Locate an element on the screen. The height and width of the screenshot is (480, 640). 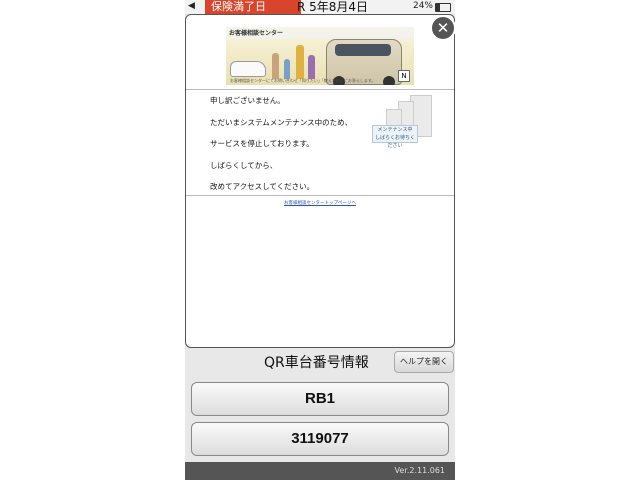
status-bar: ◀ 保険満了日 R 5年8月4日 24% is located at coordinates (320, 7).